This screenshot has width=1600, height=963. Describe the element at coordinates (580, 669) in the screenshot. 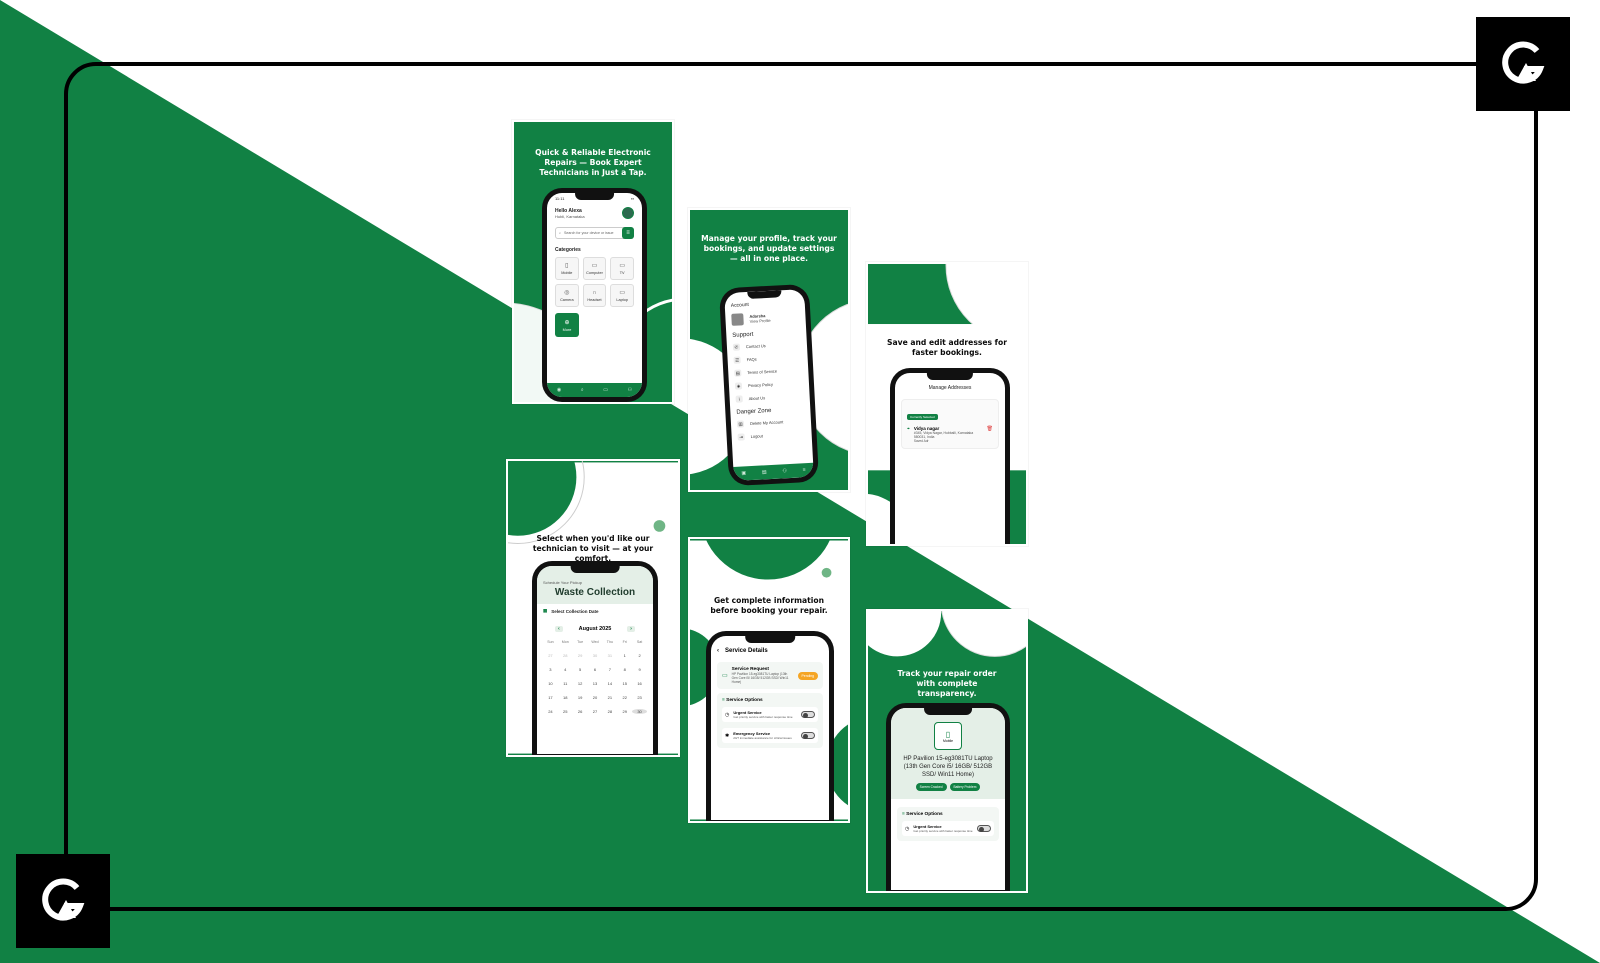

I see `calendar-day: 5` at that location.